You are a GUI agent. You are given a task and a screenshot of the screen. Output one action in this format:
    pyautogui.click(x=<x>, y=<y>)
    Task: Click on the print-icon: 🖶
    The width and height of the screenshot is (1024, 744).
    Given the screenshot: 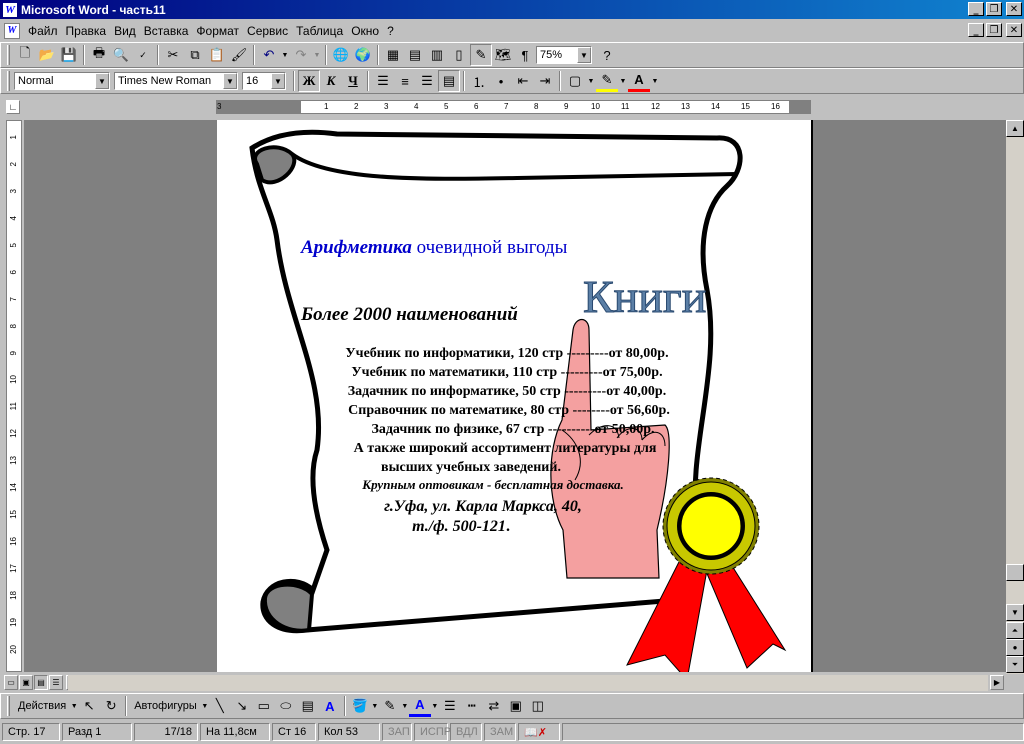 What is the action you would take?
    pyautogui.click(x=99, y=55)
    